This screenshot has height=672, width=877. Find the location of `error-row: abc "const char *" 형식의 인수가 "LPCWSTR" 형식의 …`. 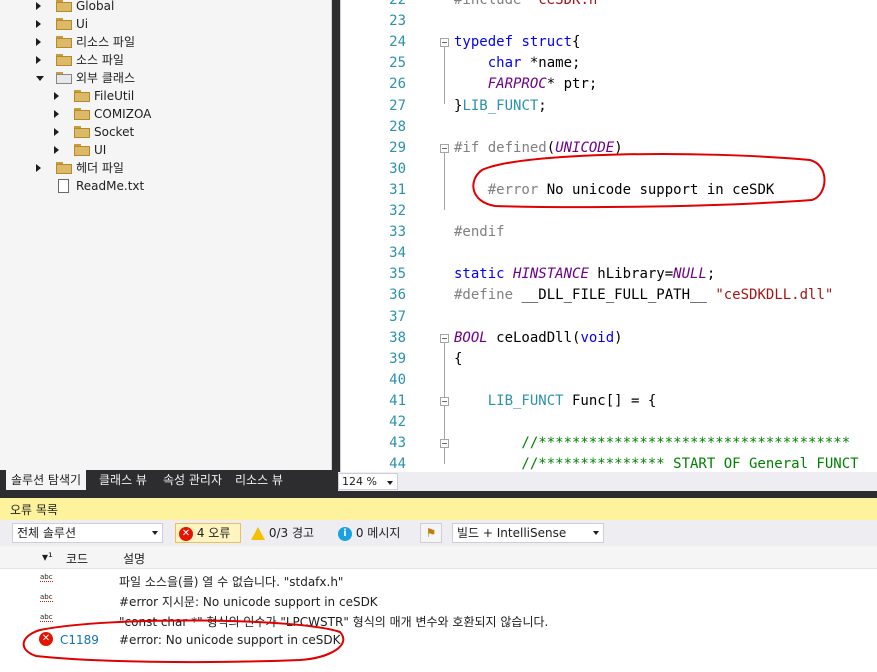

error-row: abc "const char *" 형식의 인수가 "LPCWSTR" 형식의 … is located at coordinates (438, 620).